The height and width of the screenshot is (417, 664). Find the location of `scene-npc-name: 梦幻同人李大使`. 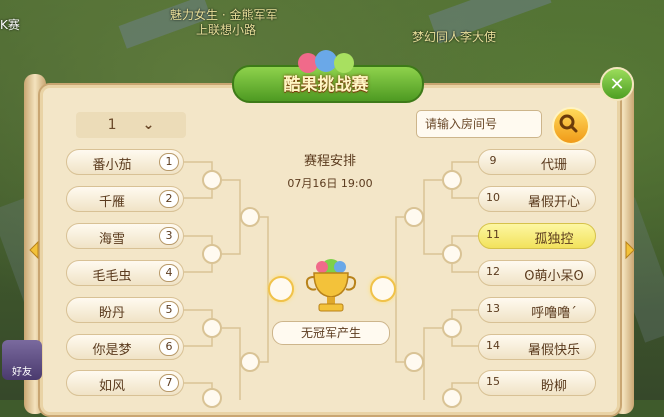

scene-npc-name: 梦幻同人李大使 is located at coordinates (454, 37).